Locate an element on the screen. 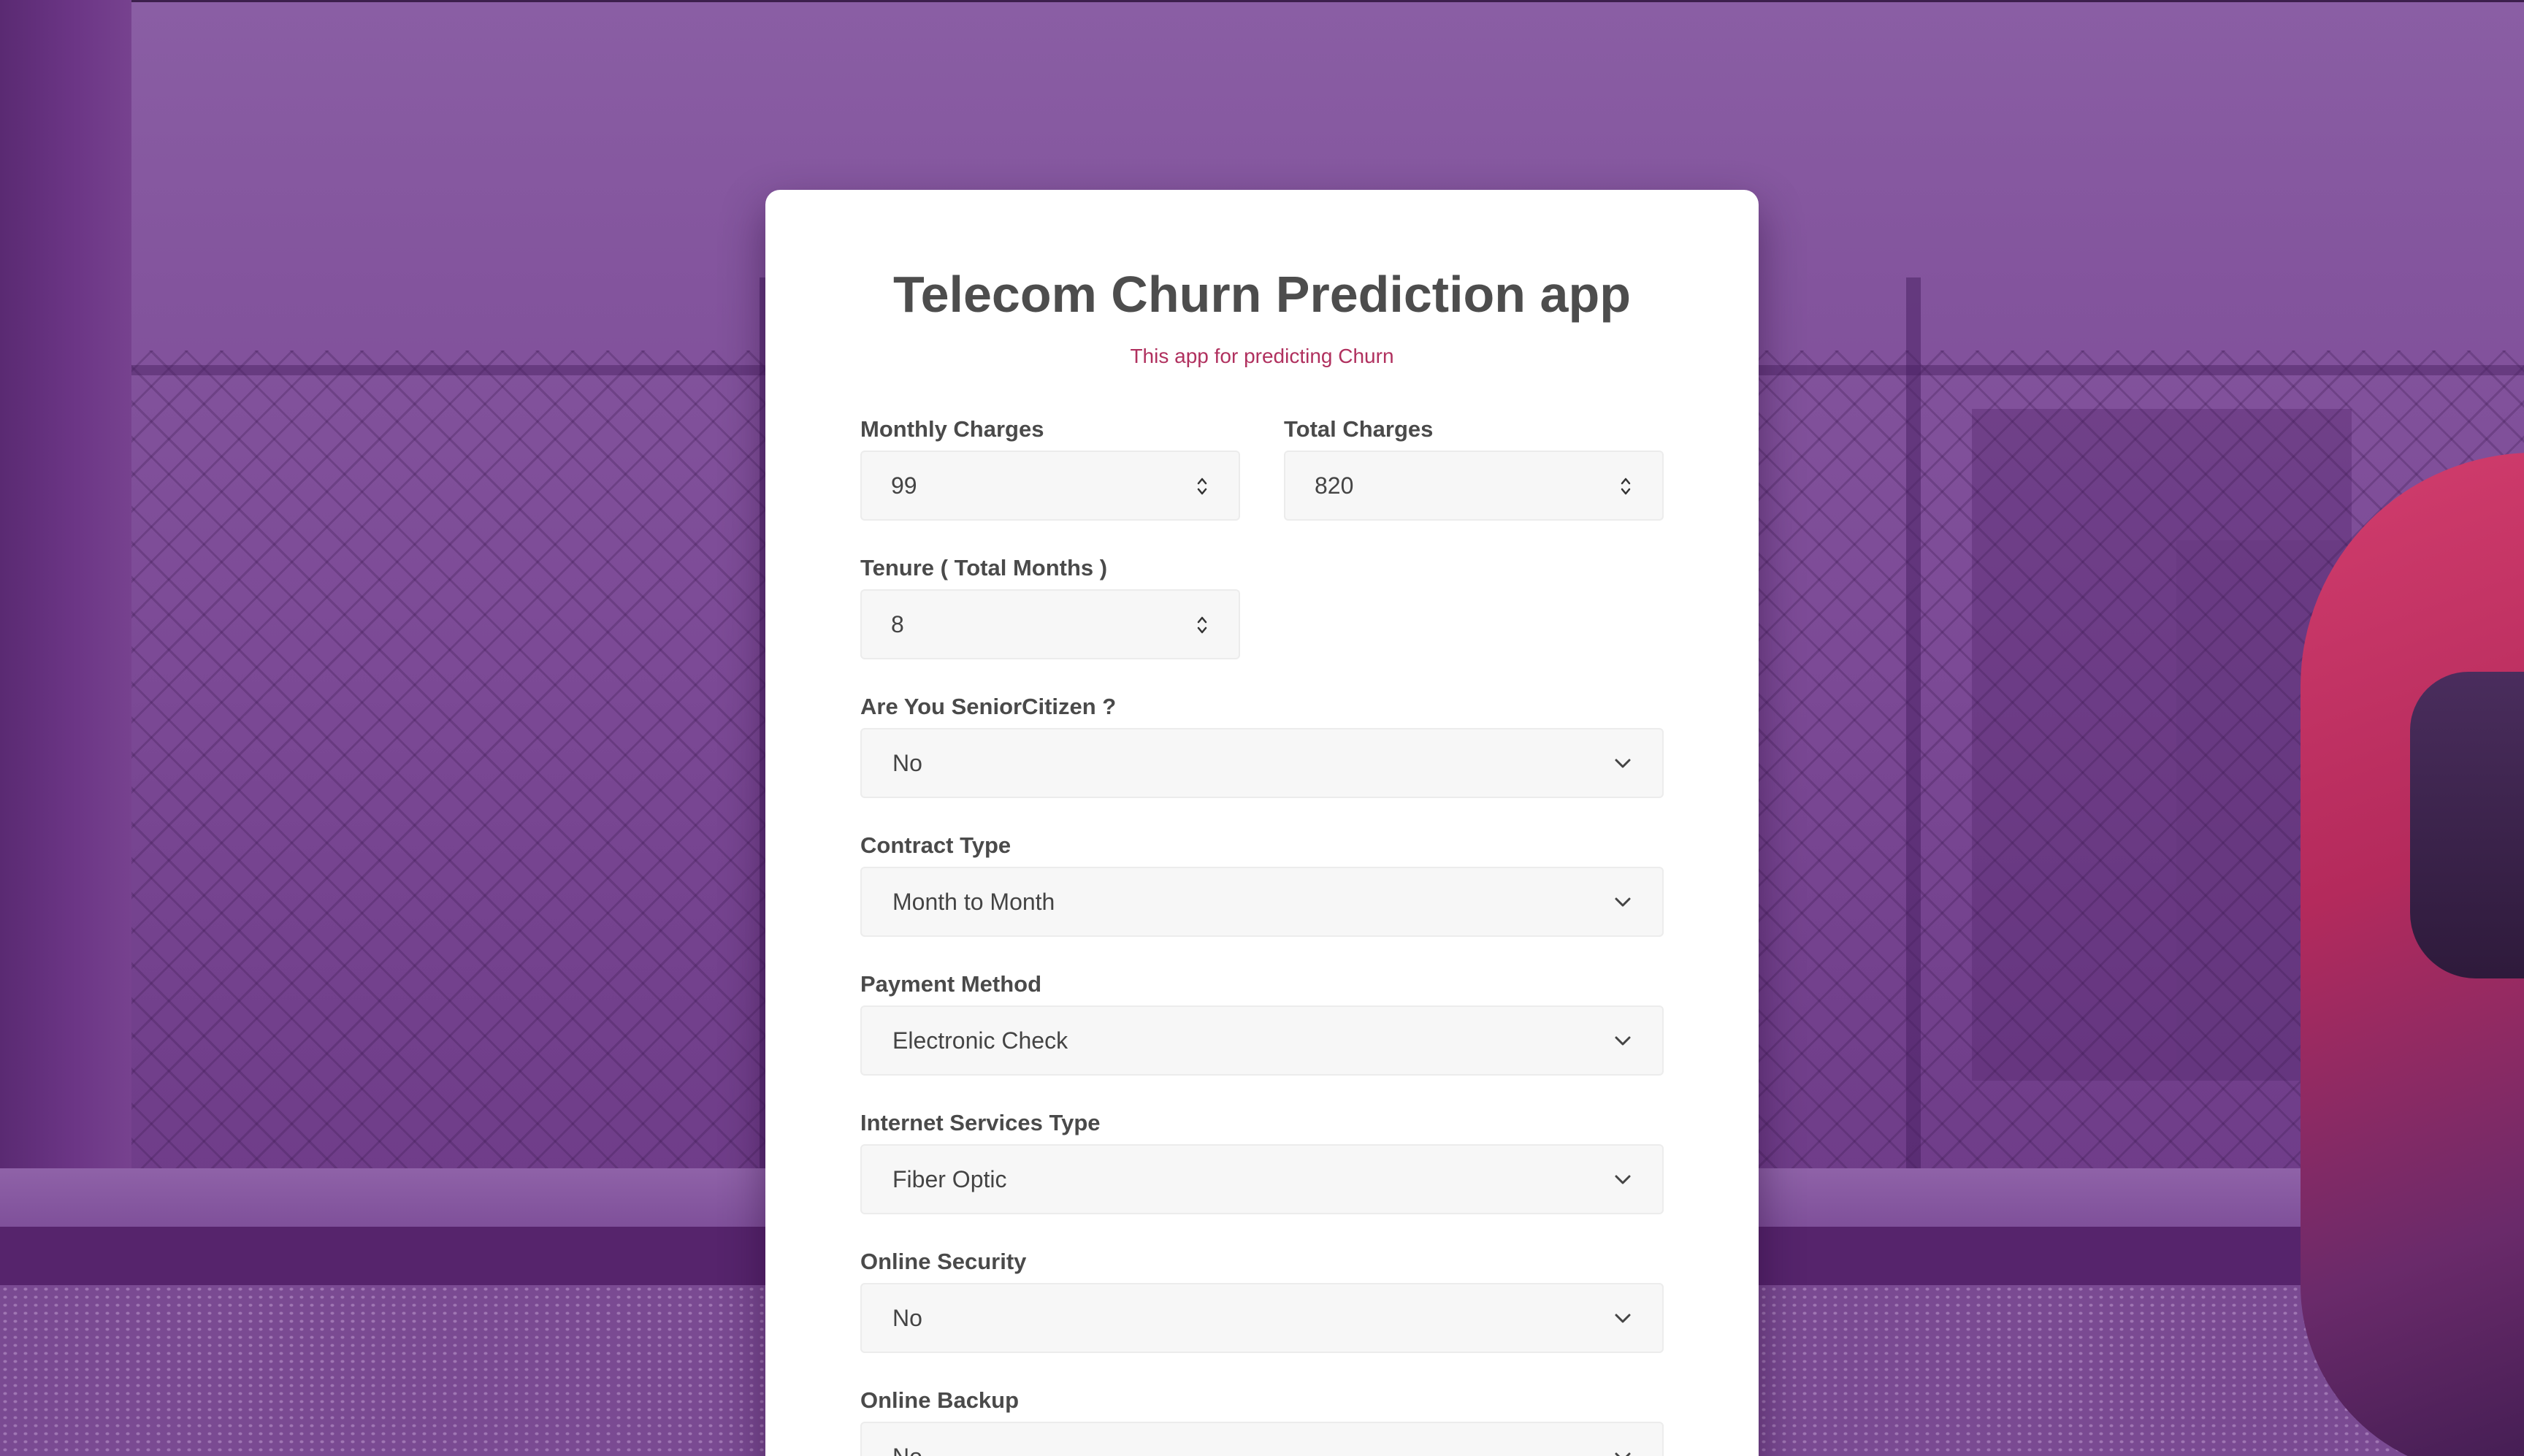 The width and height of the screenshot is (2524, 1456). total-charges-input: 820 is located at coordinates (1474, 486).